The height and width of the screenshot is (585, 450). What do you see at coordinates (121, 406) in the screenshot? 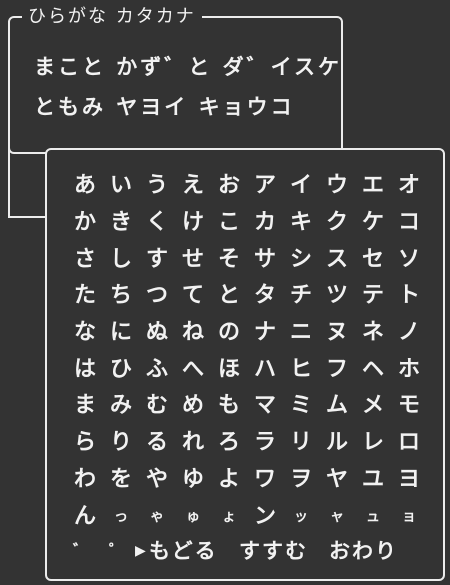
I see `kana-key: み` at bounding box center [121, 406].